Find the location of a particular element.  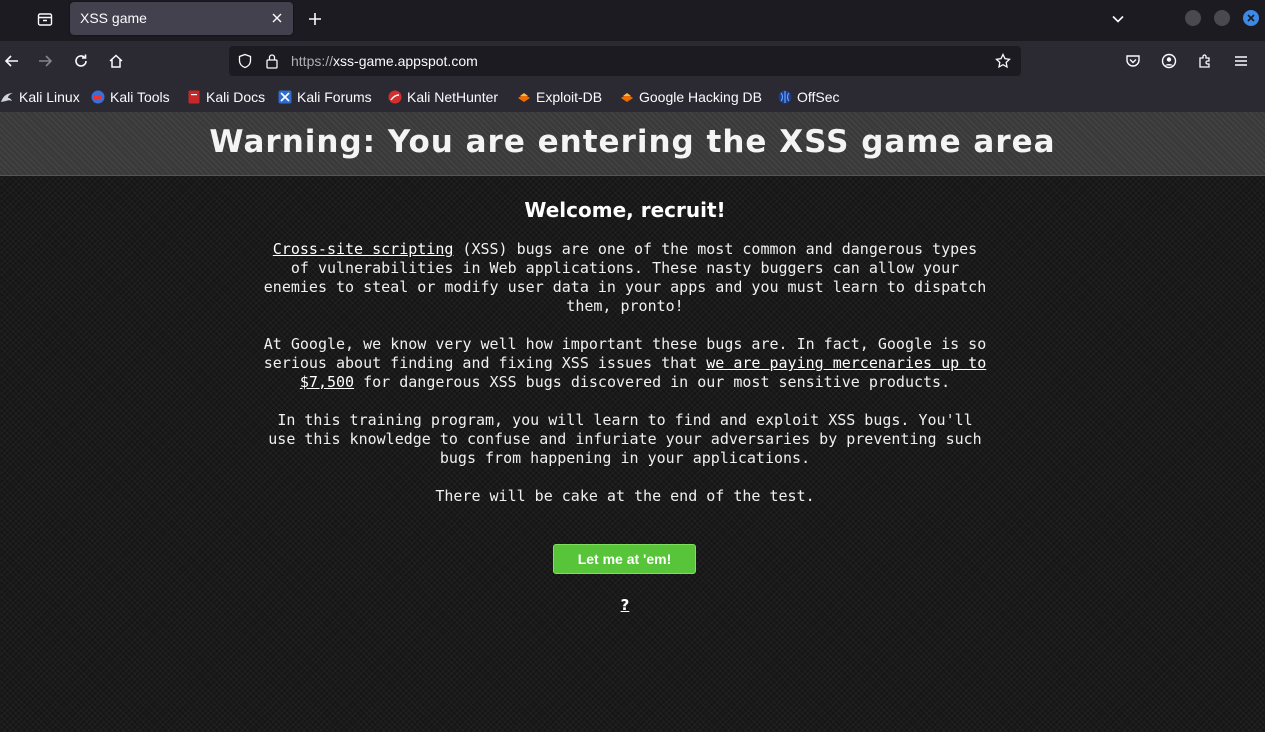

cross-site-scripting-link: Cross-site scripting is located at coordinates (363, 249).